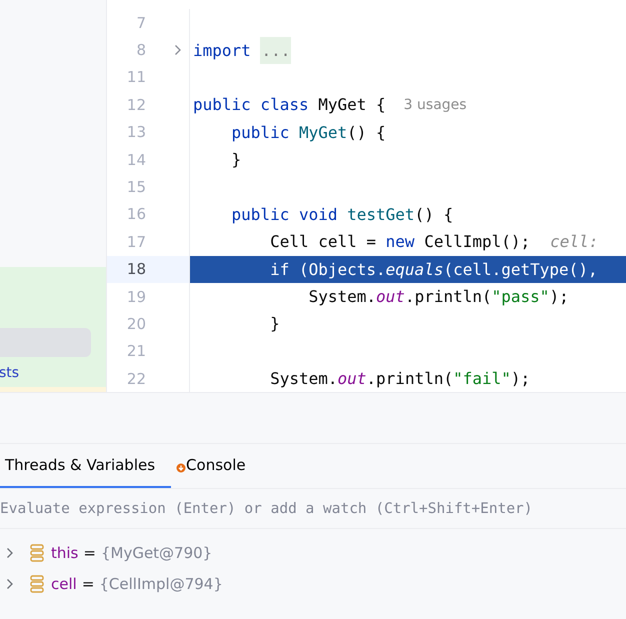  Describe the element at coordinates (156, 553) in the screenshot. I see `variable-value: {MyGet@790}` at that location.